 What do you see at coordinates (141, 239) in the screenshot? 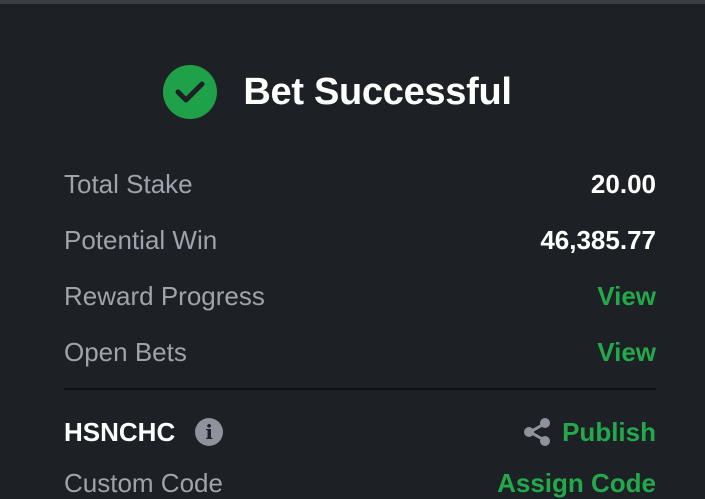
I see `potential-win-label: Potential Win` at bounding box center [141, 239].